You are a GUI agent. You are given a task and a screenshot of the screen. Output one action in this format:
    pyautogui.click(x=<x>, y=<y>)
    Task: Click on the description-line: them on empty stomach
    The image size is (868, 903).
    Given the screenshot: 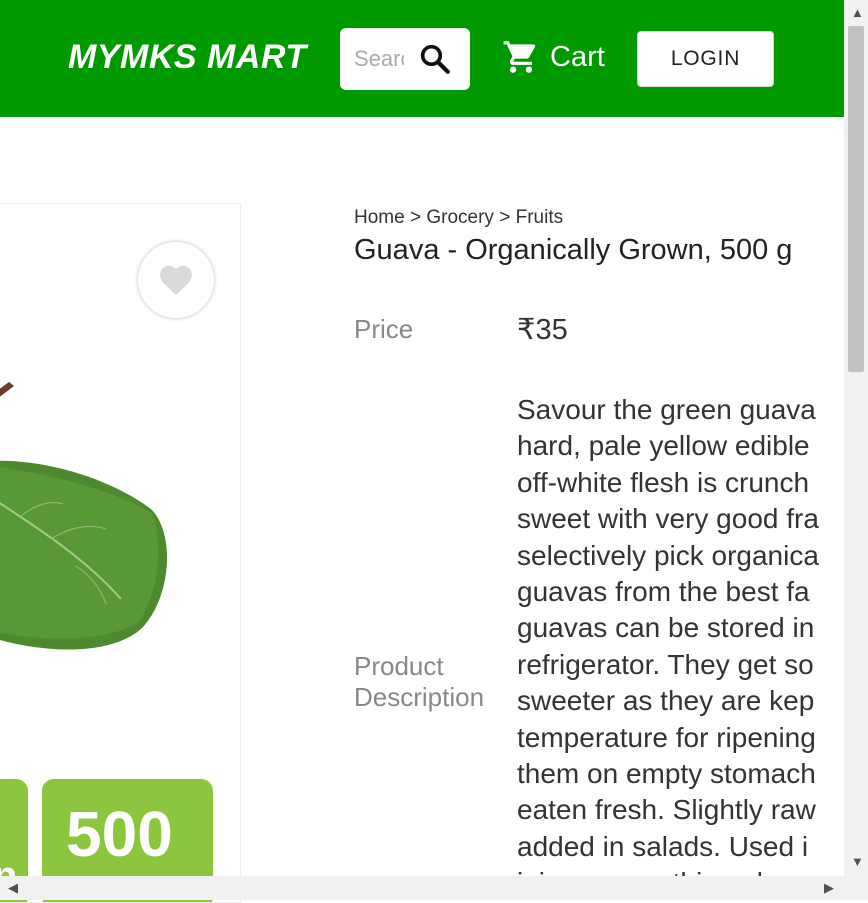 What is the action you would take?
    pyautogui.click(x=666, y=774)
    